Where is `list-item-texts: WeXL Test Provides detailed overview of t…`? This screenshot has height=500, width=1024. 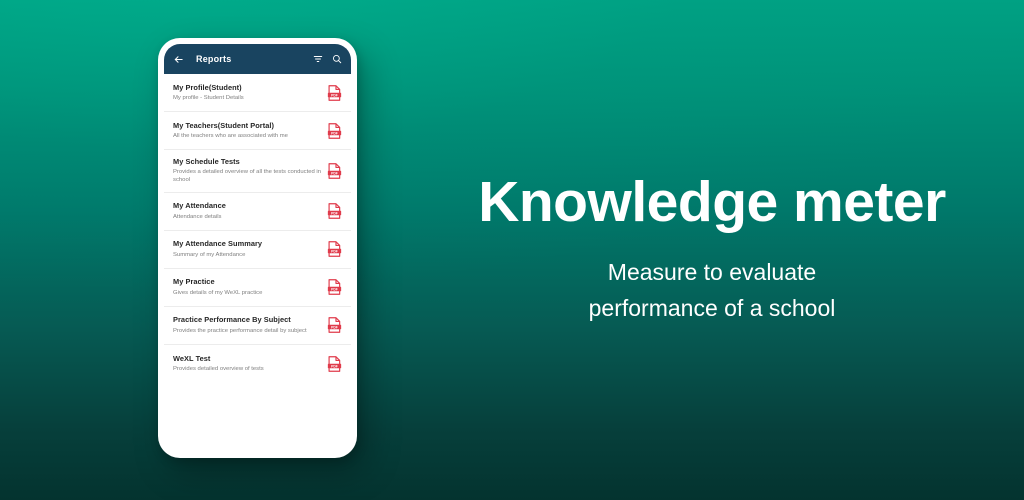
list-item-texts: WeXL Test Provides detailed overview of t… is located at coordinates (247, 363).